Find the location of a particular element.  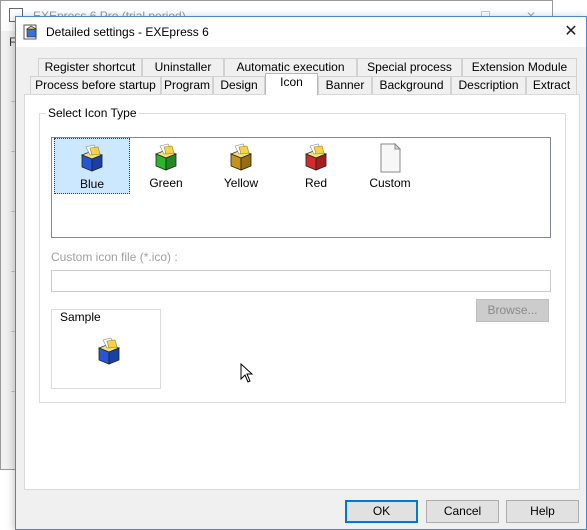

mouse-cursor-icon is located at coordinates (247, 373).